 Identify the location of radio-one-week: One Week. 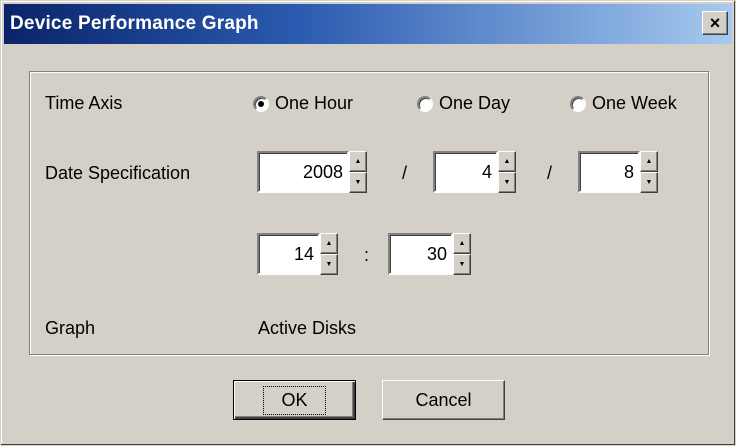
(623, 103).